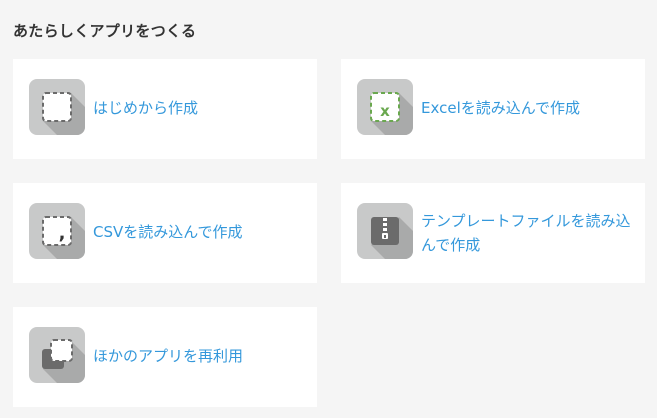  Describe the element at coordinates (198, 356) in the screenshot. I see `reuse-app-label: ほかのアプリを再利用` at that location.